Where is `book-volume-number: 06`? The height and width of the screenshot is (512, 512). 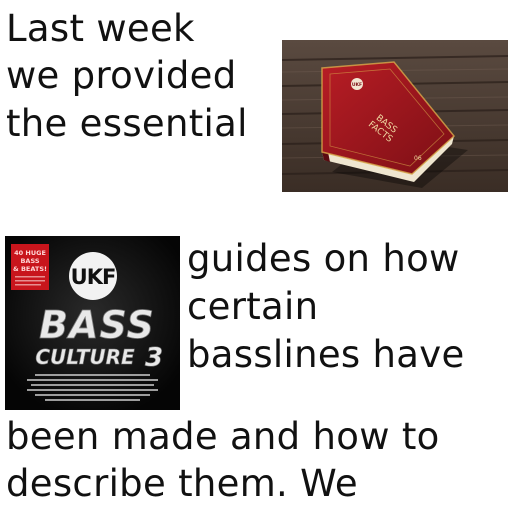
book-volume-number: 06 is located at coordinates (418, 158).